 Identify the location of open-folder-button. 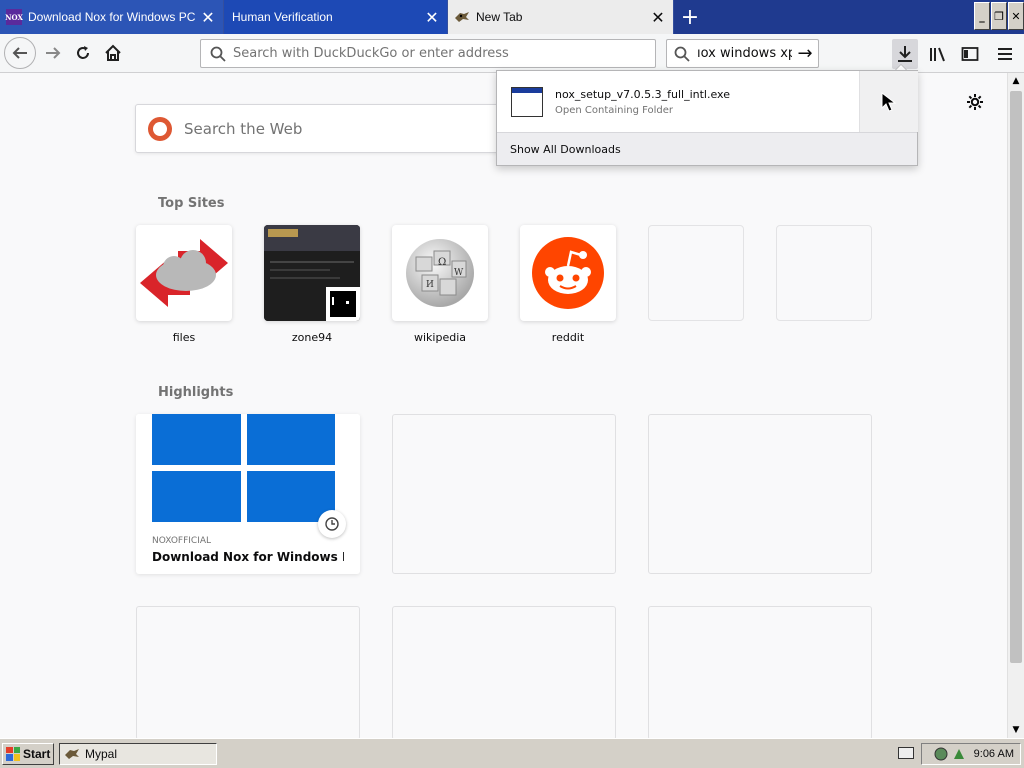
(888, 101).